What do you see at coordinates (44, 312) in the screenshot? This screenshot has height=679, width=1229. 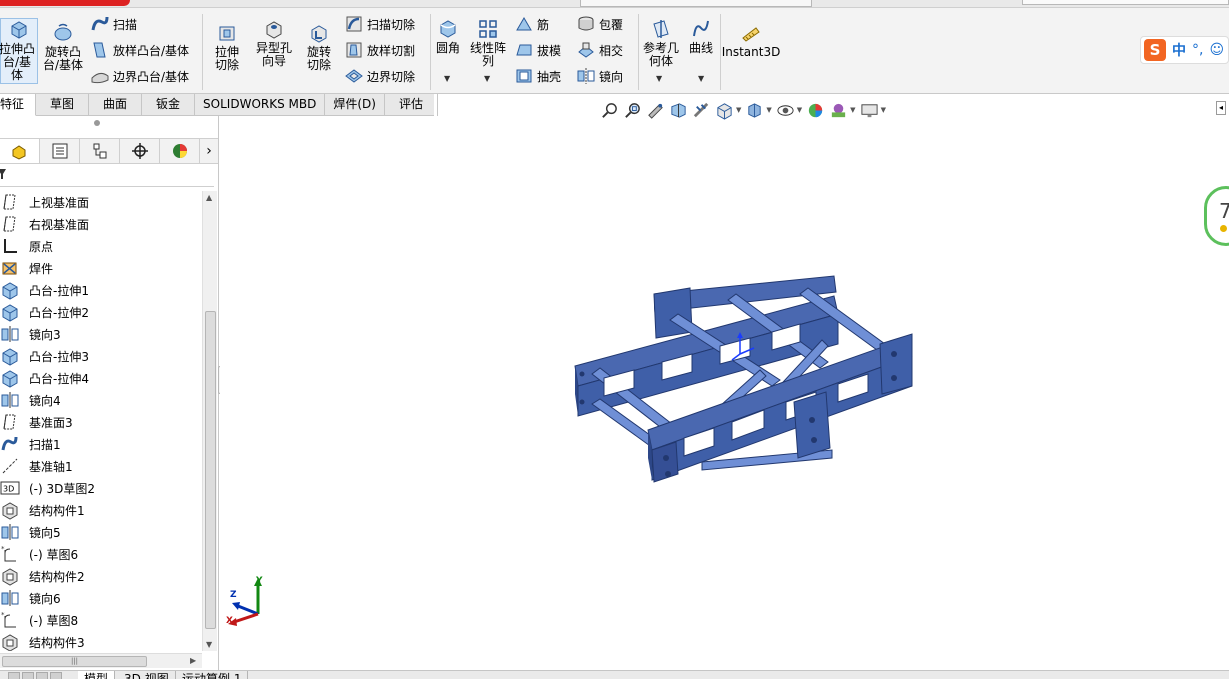 I see `feature-tree-item: 凸台-拉伸2` at bounding box center [44, 312].